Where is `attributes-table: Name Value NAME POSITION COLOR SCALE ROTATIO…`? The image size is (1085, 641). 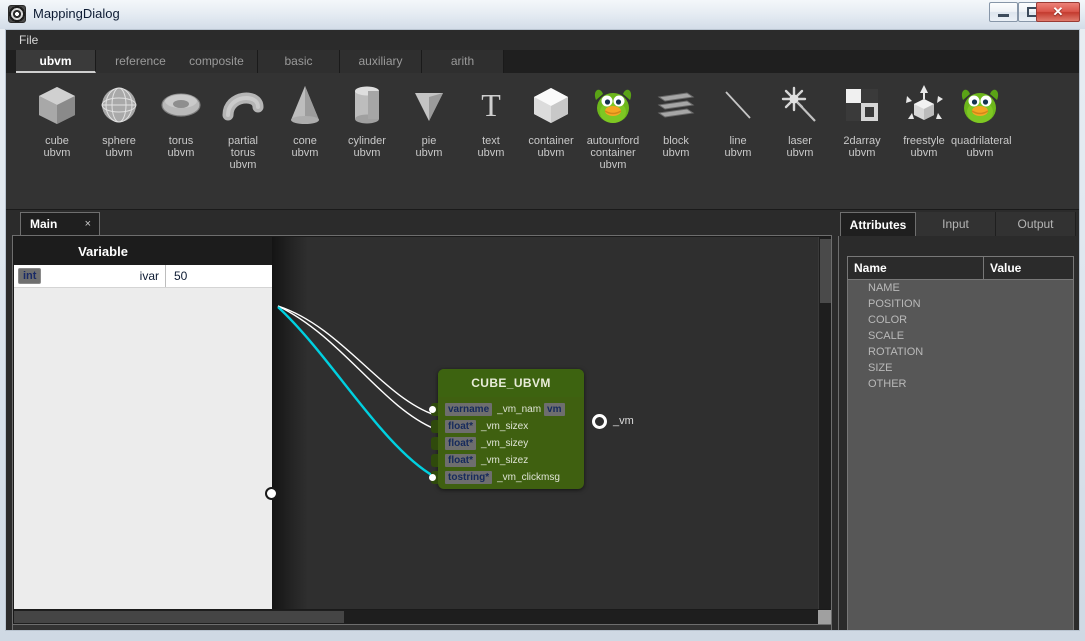
attributes-table: Name Value NAME POSITION COLOR SCALE ROTATIO… is located at coordinates (960, 443).